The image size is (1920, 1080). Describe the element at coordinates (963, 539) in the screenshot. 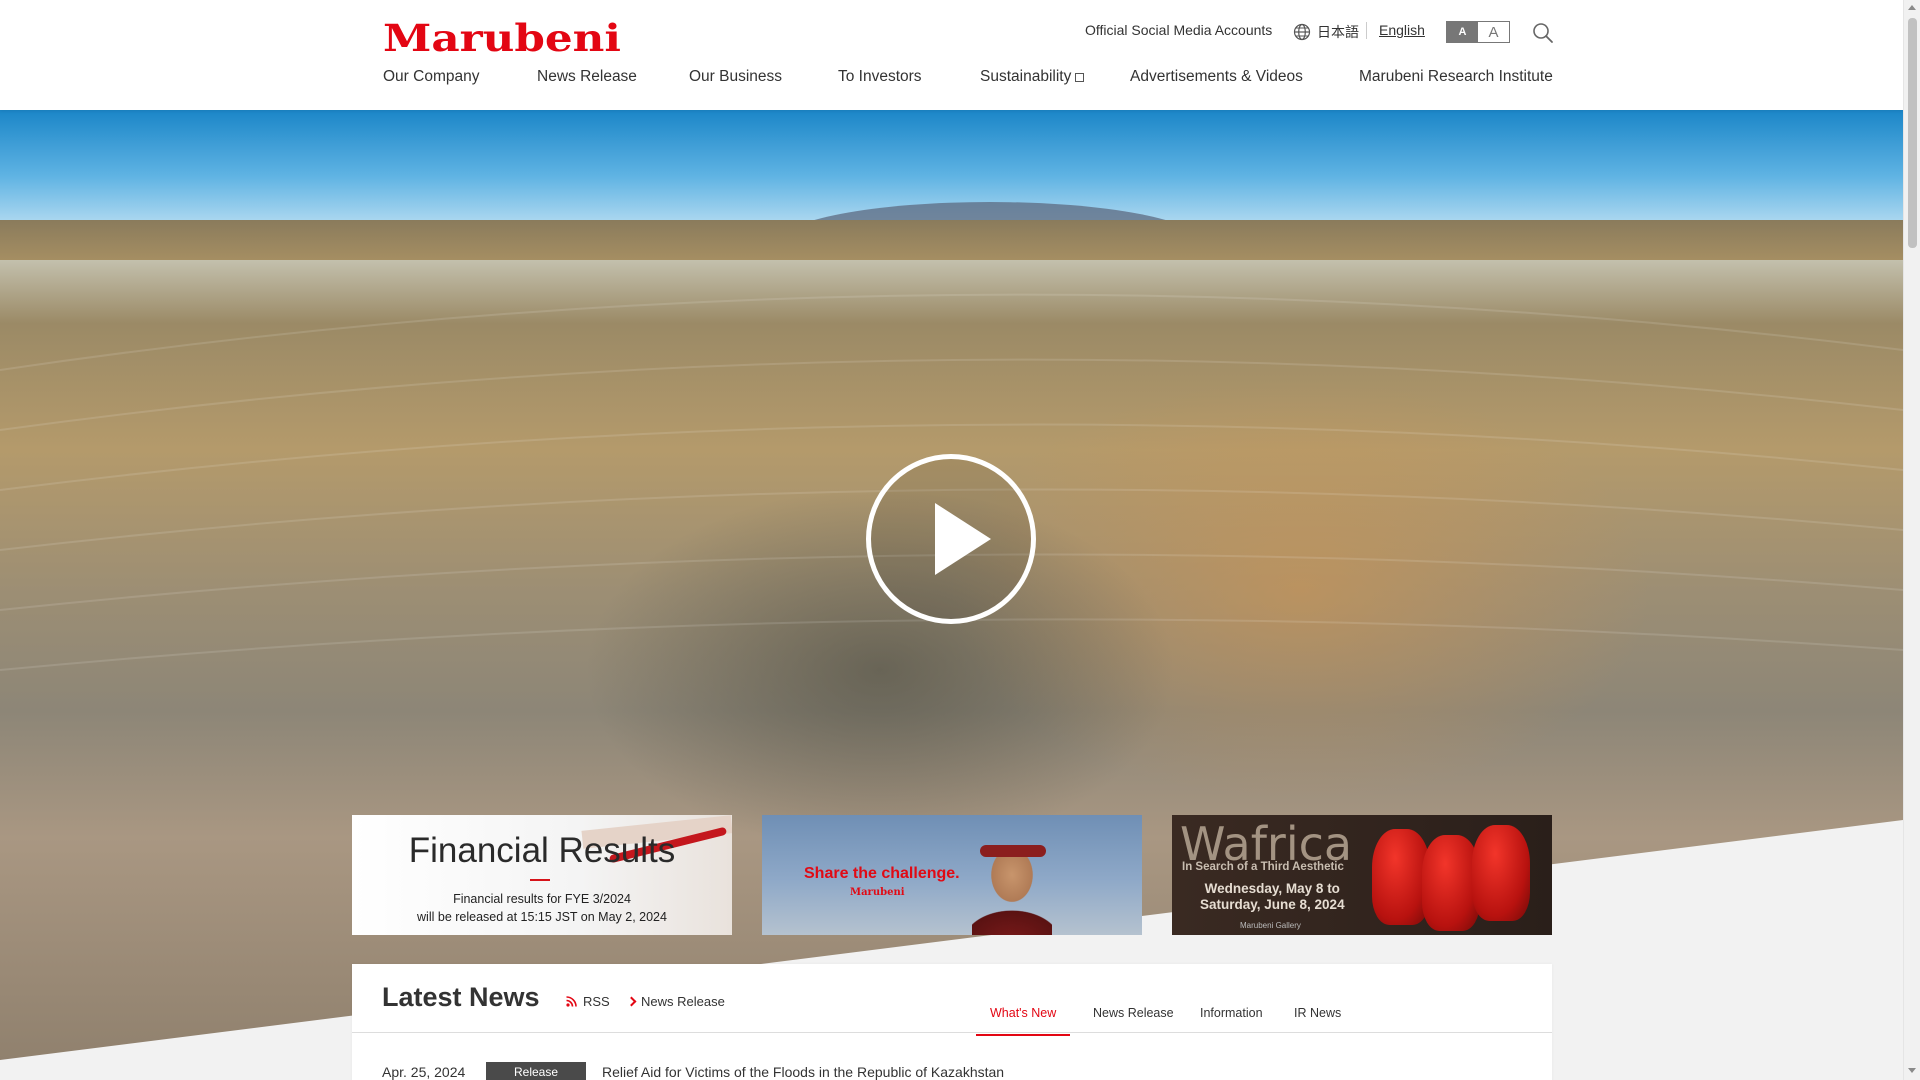

I see `play-icon` at that location.